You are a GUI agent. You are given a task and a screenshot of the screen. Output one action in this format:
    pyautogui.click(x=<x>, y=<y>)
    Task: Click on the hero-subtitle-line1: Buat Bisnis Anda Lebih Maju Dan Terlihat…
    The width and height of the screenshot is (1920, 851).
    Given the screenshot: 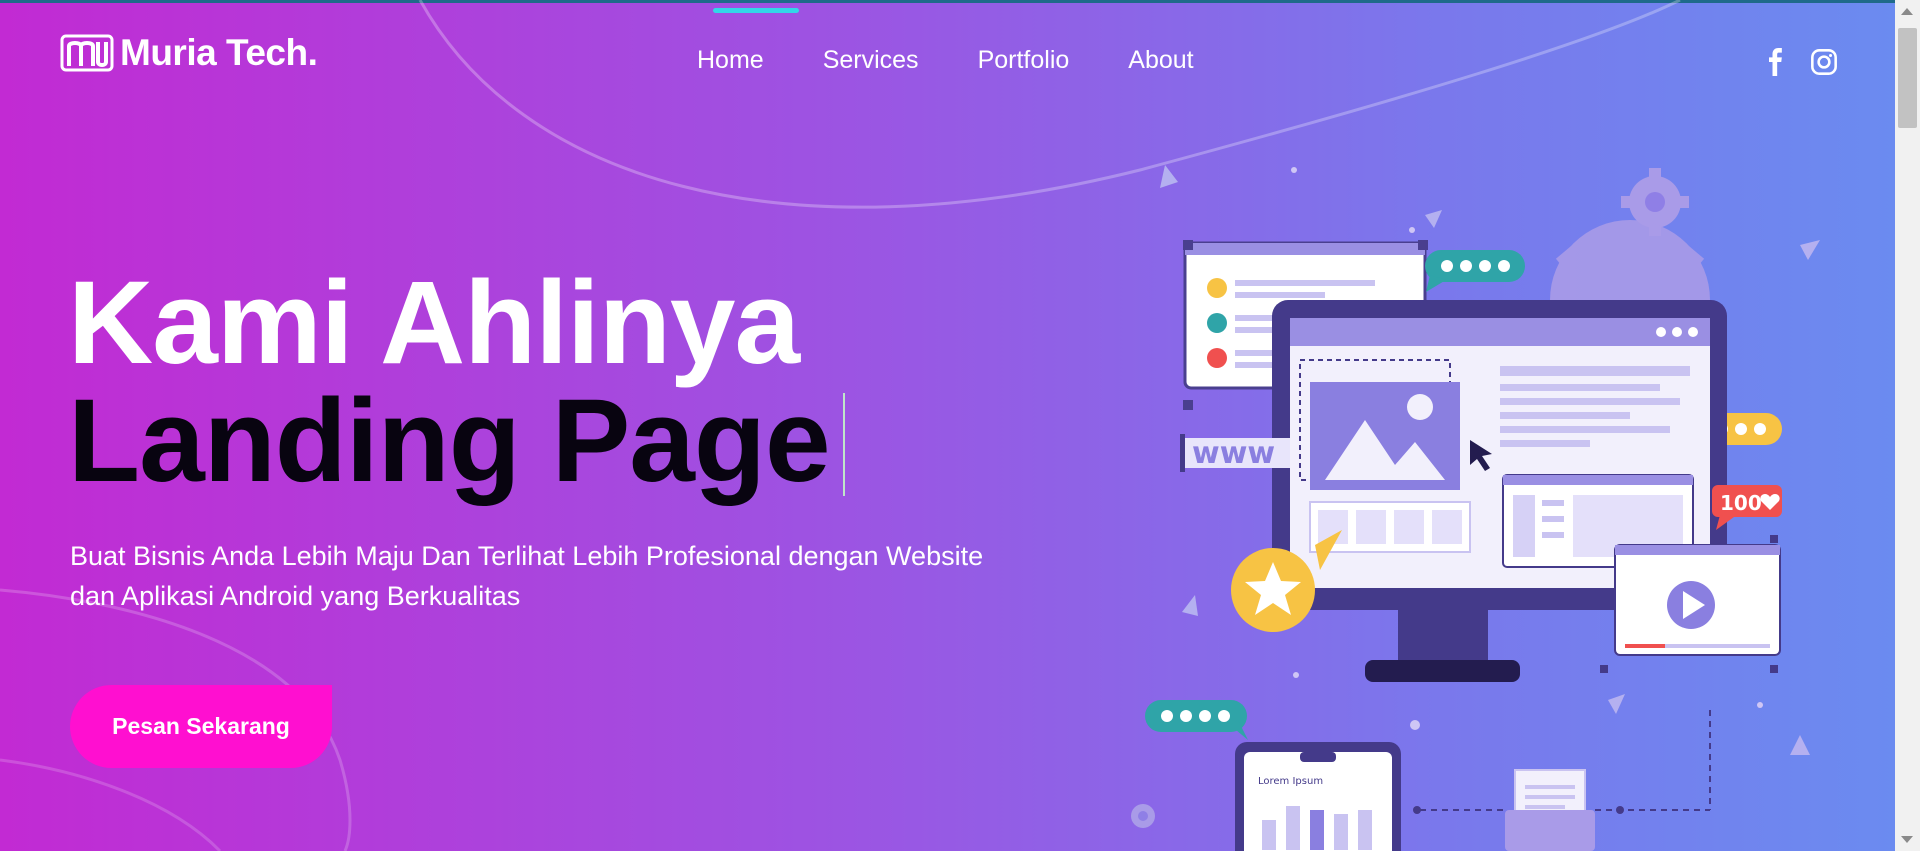 What is the action you would take?
    pyautogui.click(x=527, y=556)
    